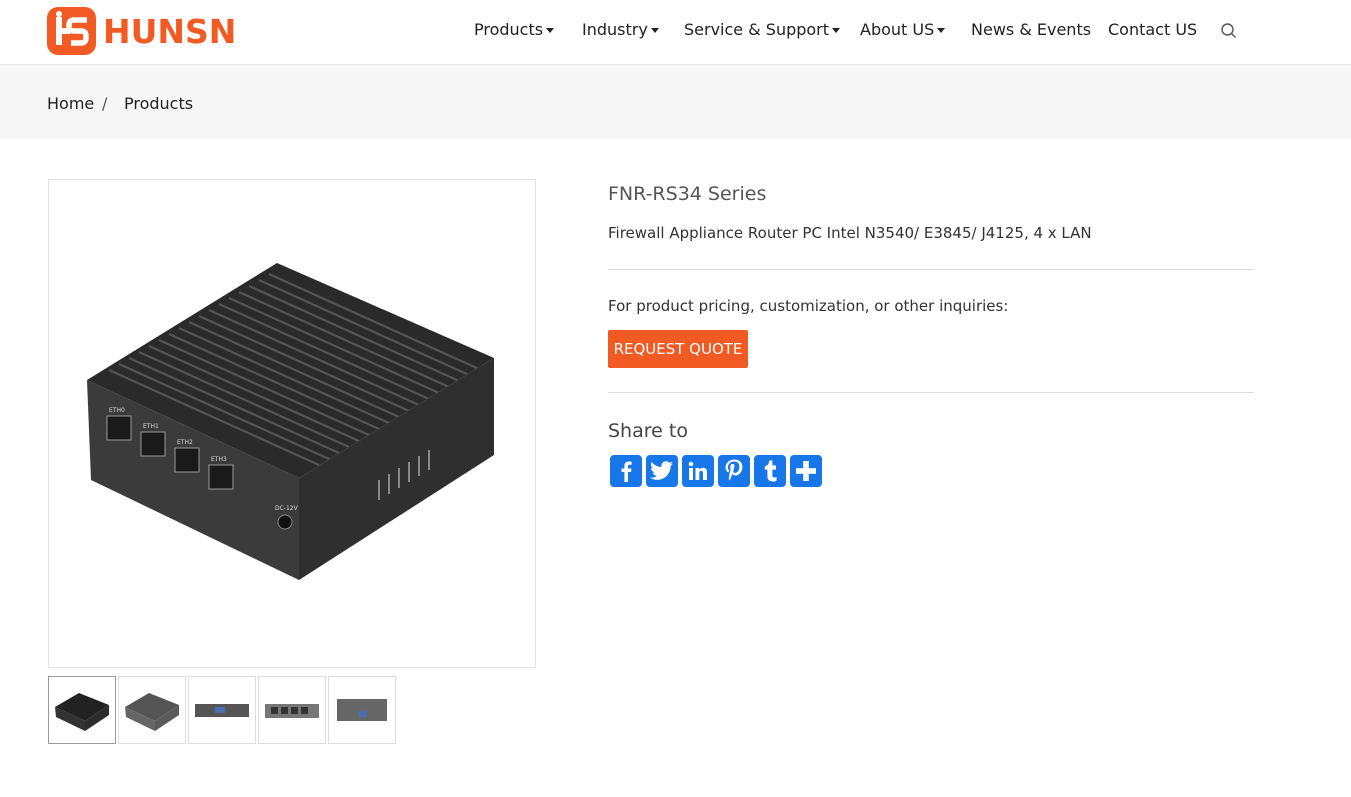  I want to click on pinterest-icon, so click(734, 471).